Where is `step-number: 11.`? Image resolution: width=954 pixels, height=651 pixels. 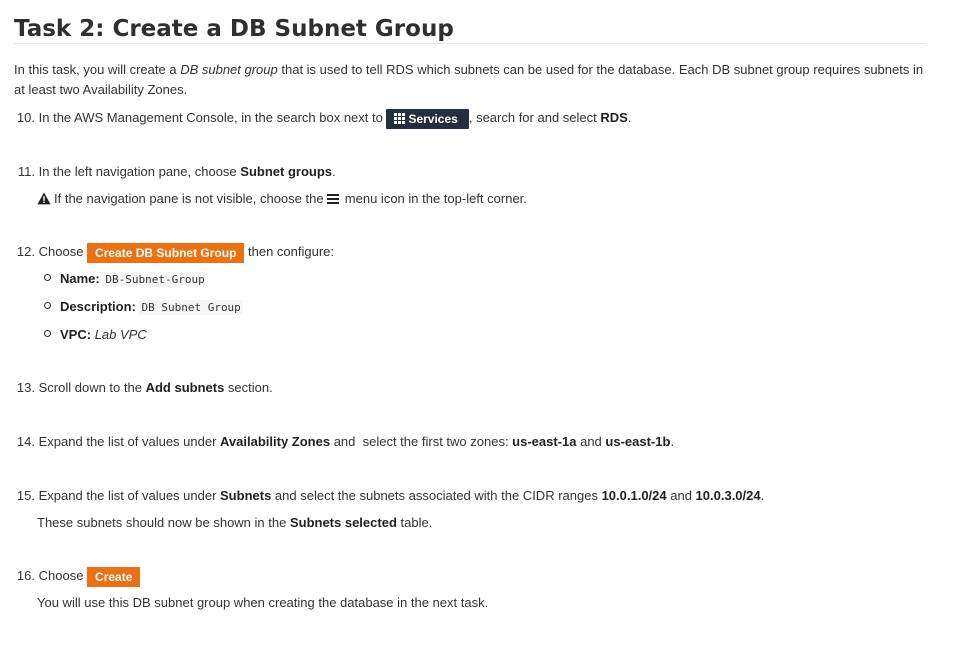
step-number: 11. is located at coordinates (26, 171).